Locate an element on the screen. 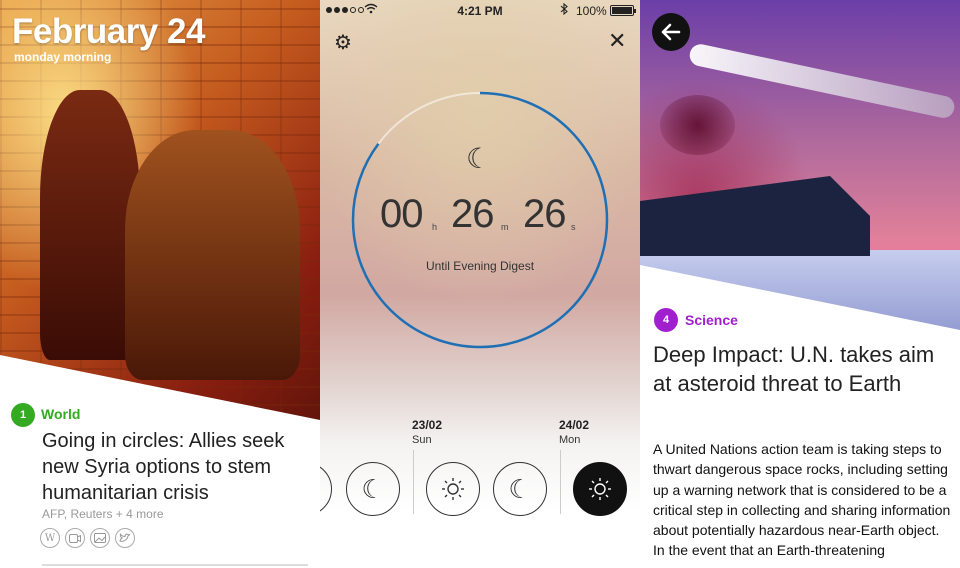 Image resolution: width=960 pixels, height=568 pixels. countdown-minutes: 26 is located at coordinates (472, 214).